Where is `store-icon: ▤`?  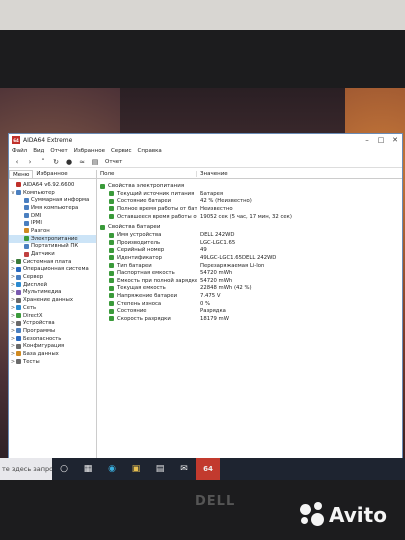
store-icon: ▤ is located at coordinates (160, 469).